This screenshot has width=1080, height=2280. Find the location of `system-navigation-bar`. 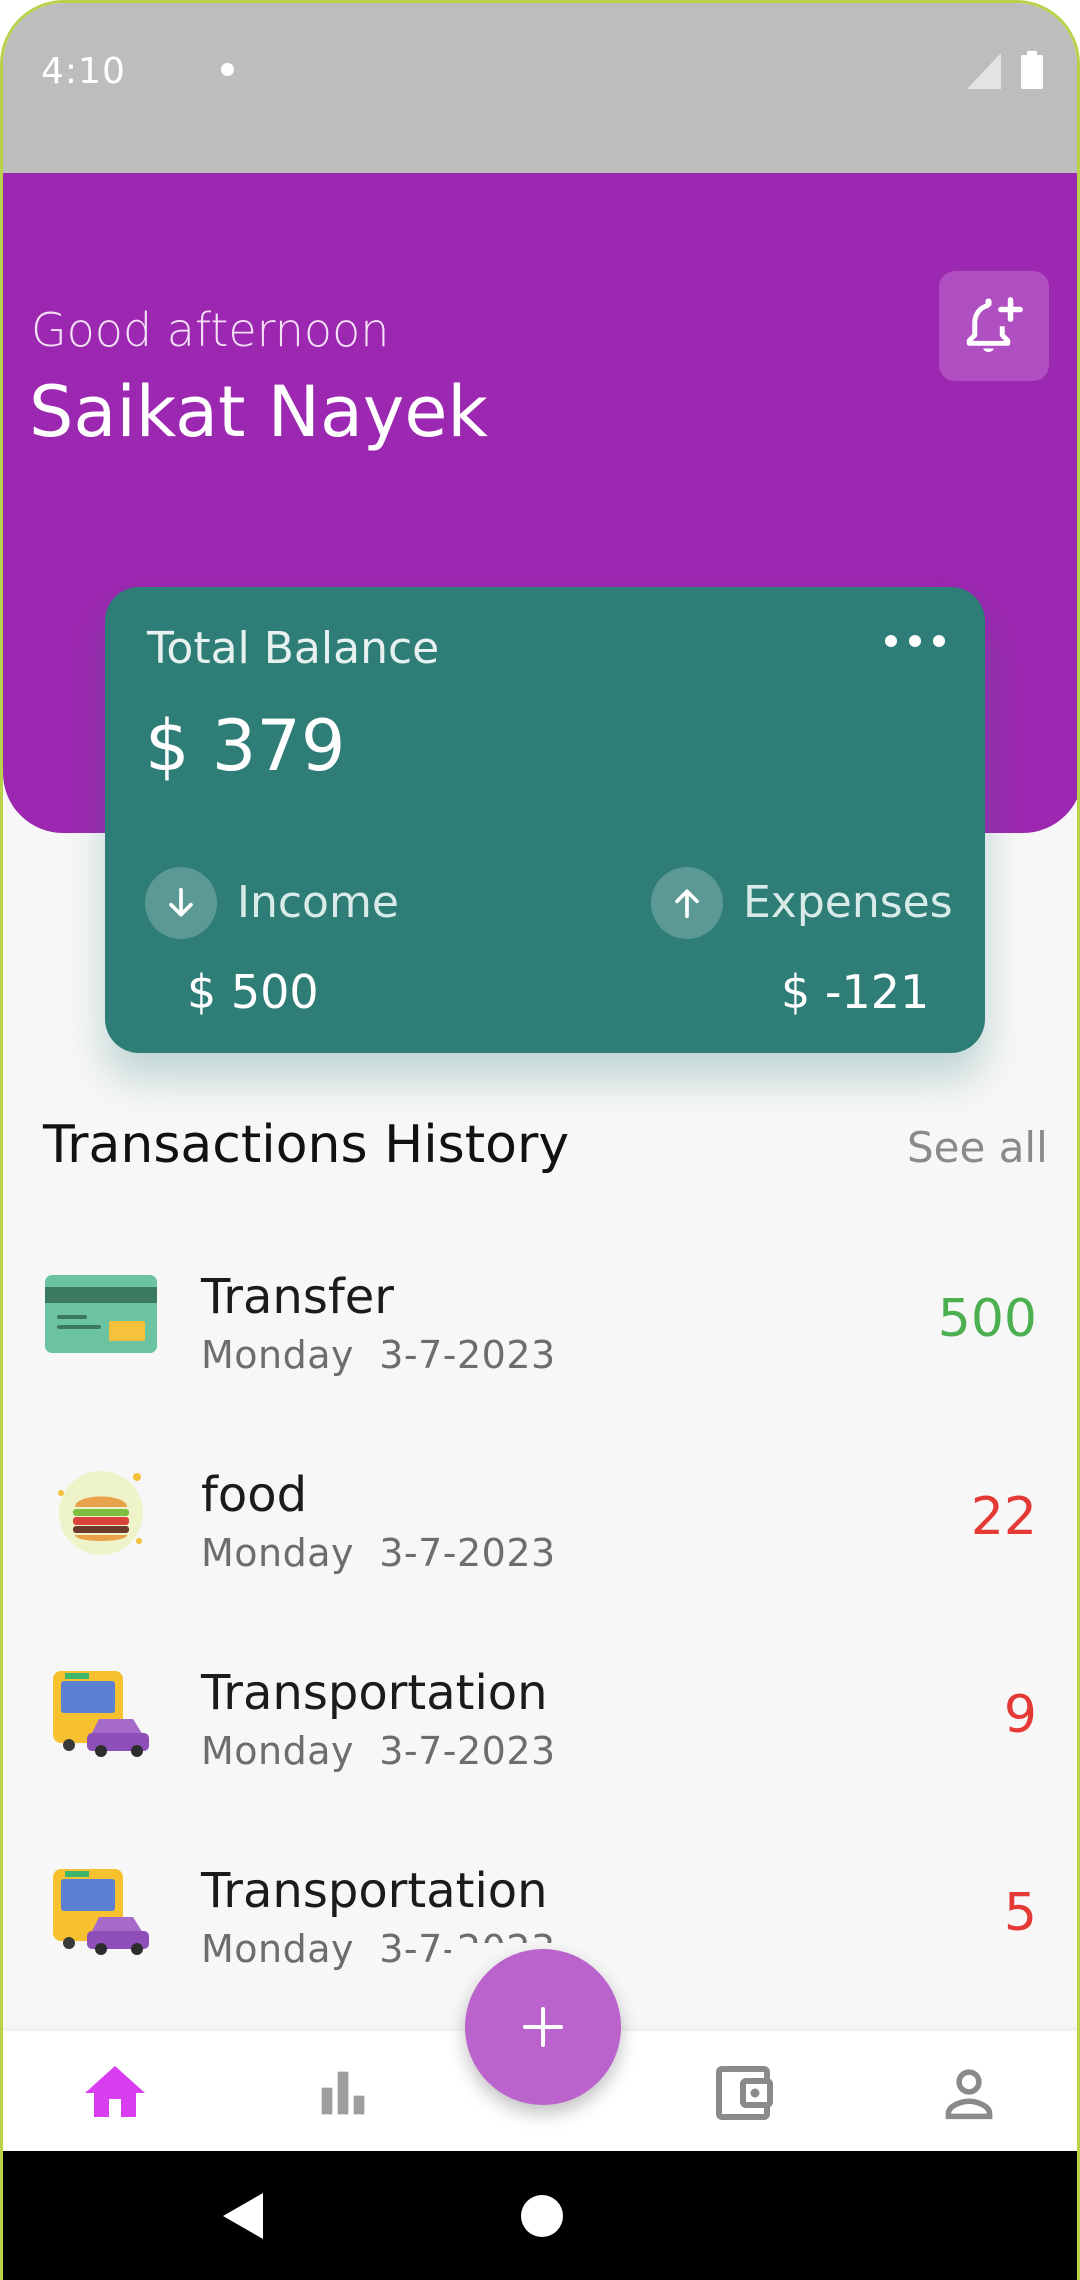

system-navigation-bar is located at coordinates (540, 2215).